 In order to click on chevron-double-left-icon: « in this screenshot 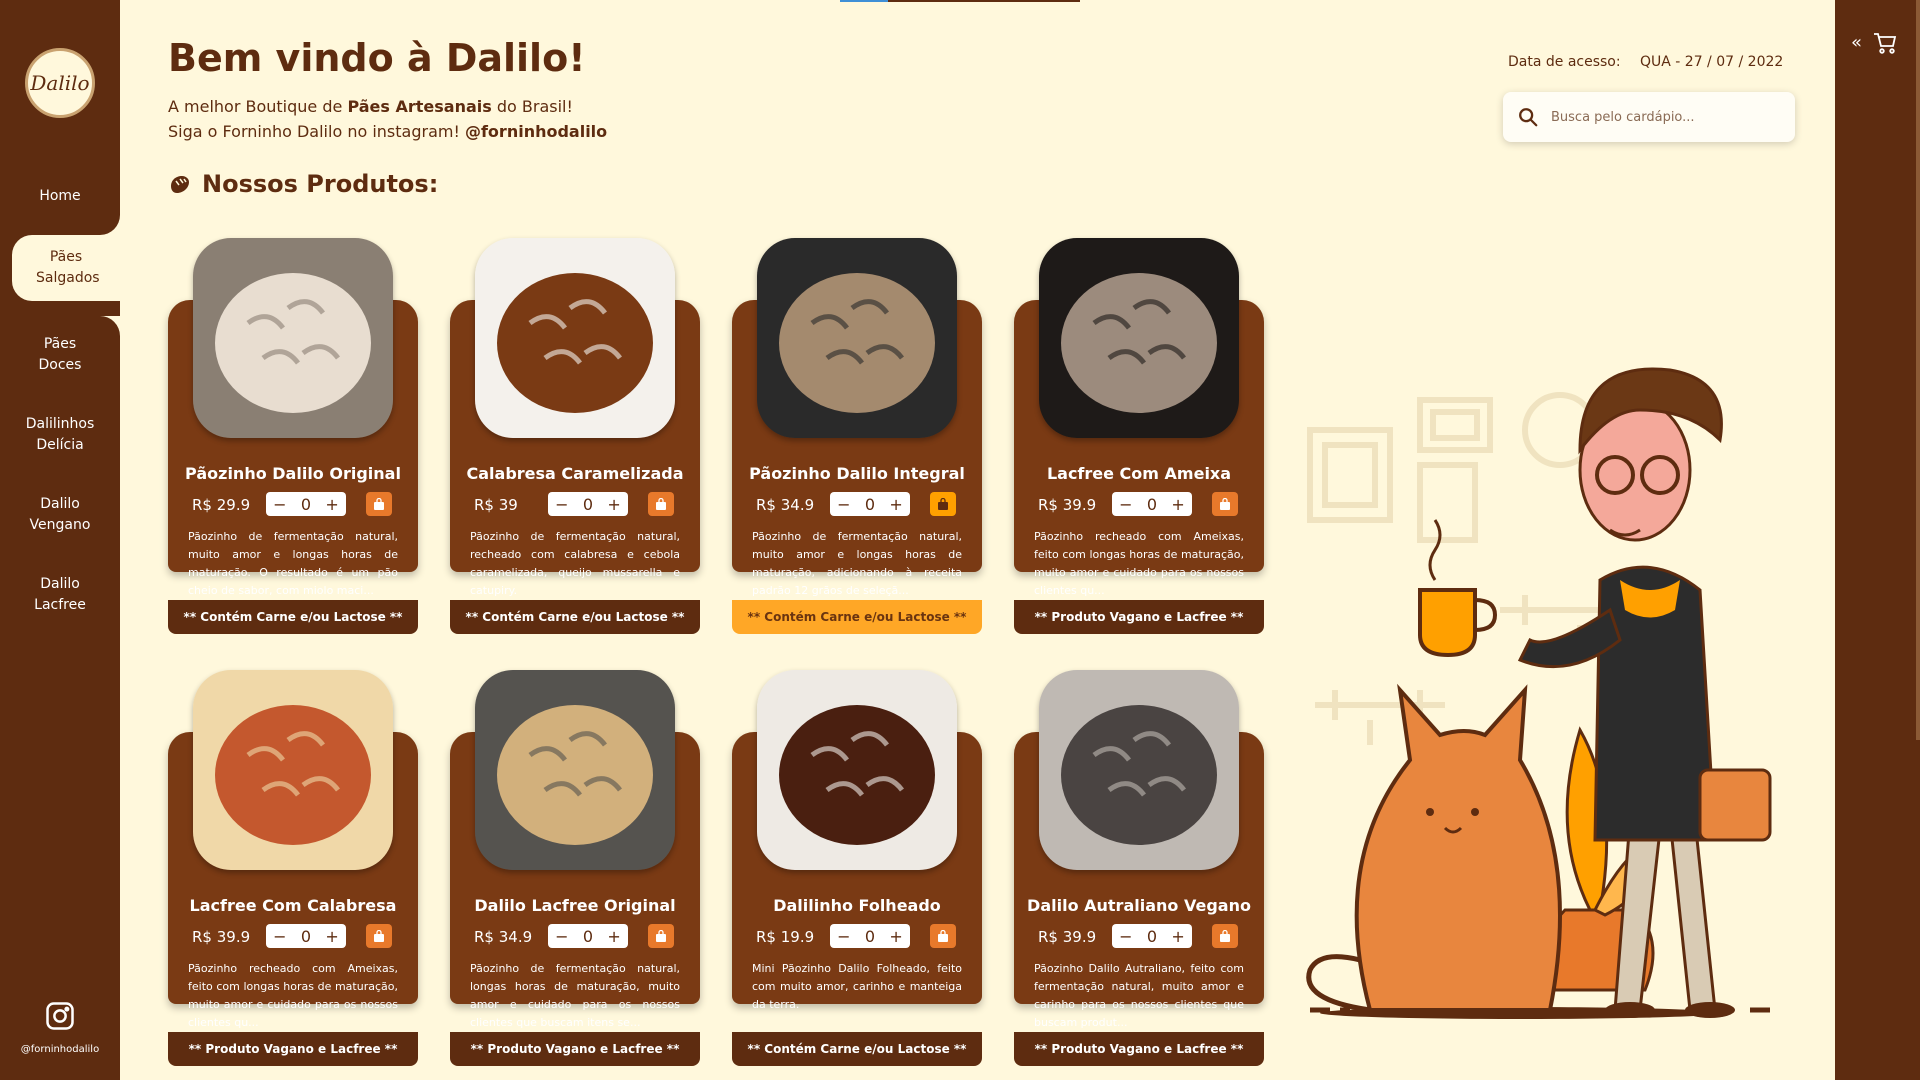, I will do `click(1856, 42)`.